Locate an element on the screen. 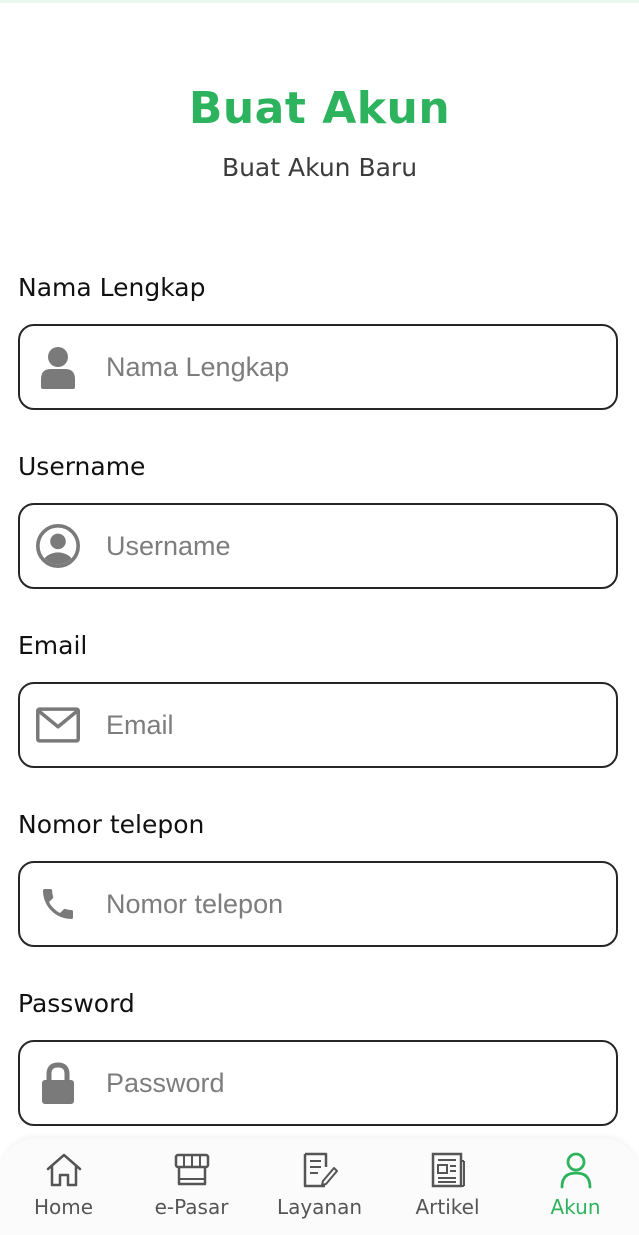 The image size is (639, 1235). top-divider is located at coordinates (319, 1).